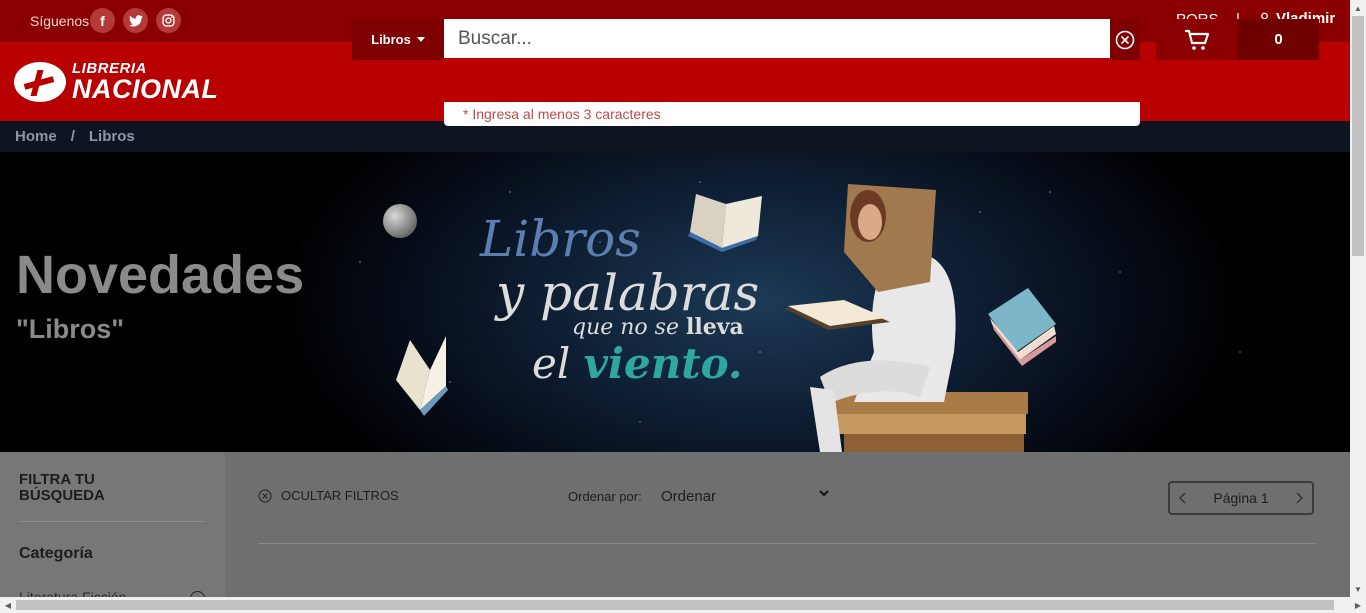  What do you see at coordinates (714, 327) in the screenshot?
I see `slogan-line-3-bold: lleva` at bounding box center [714, 327].